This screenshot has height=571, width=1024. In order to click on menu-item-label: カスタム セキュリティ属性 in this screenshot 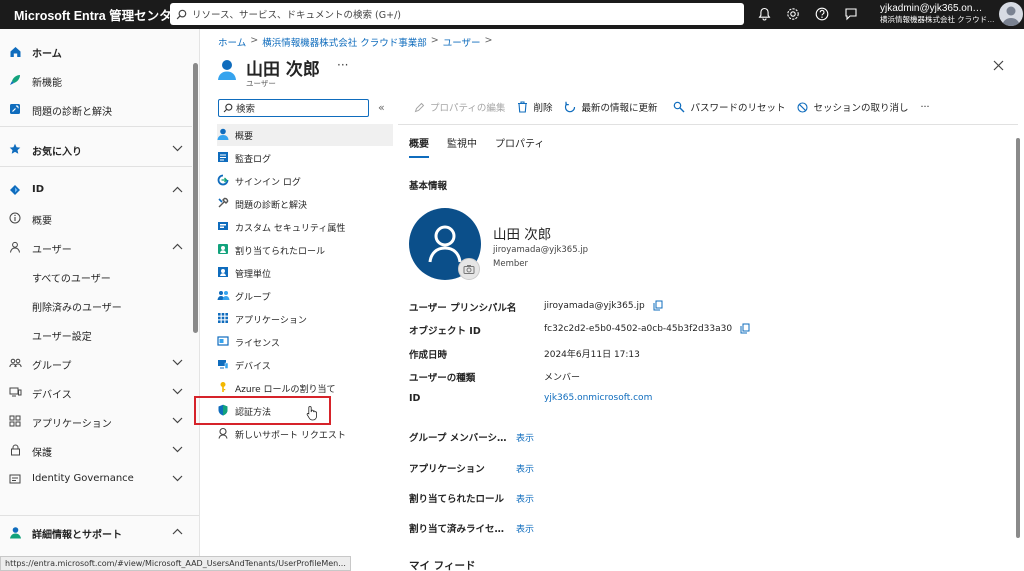, I will do `click(290, 229)`.